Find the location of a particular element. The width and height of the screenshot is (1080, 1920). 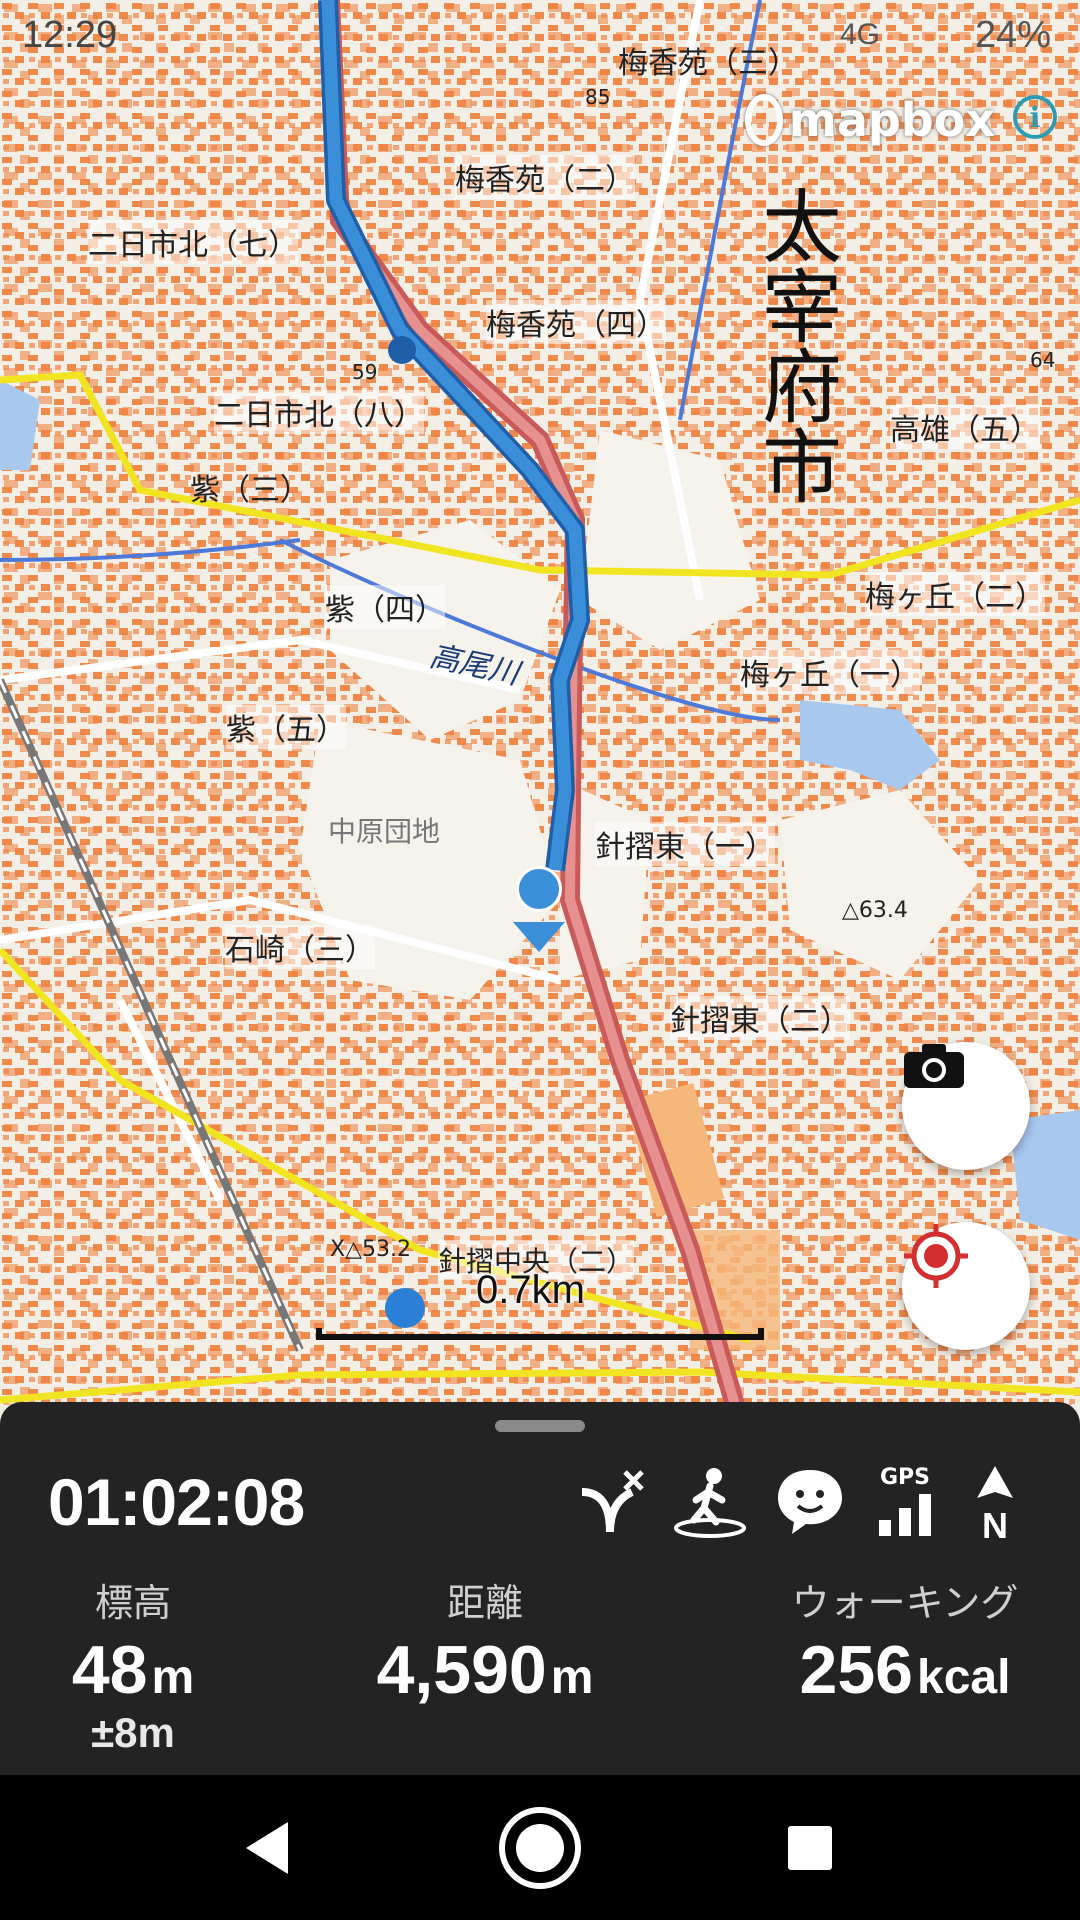

map-label: 中原団地 is located at coordinates (384, 831).